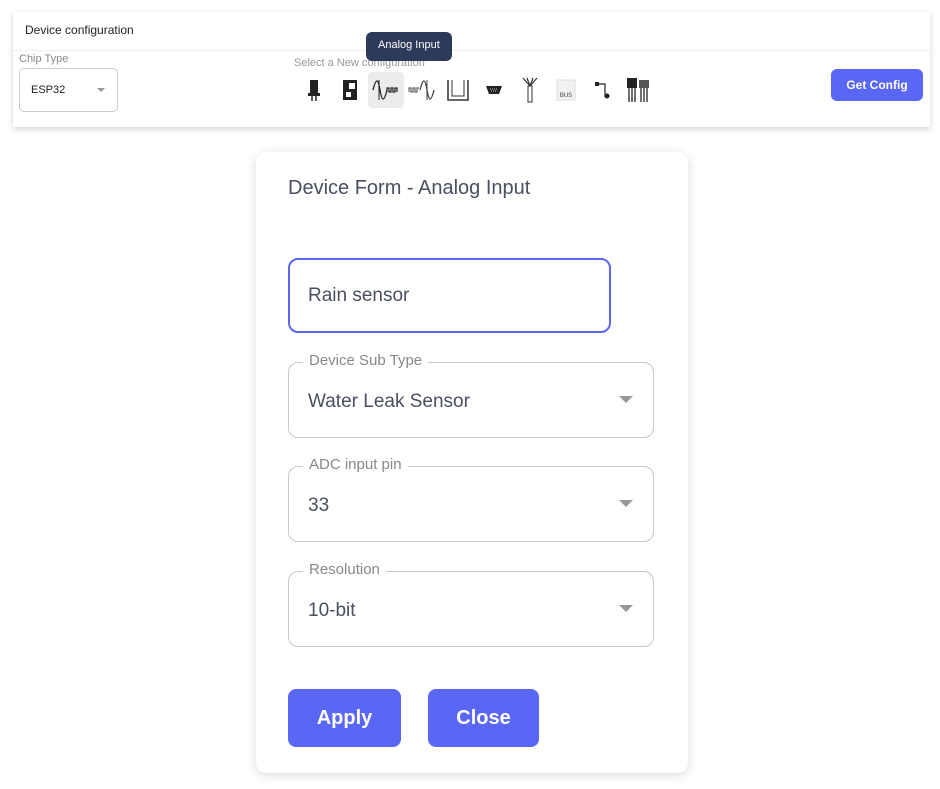 This screenshot has height=789, width=940. Describe the element at coordinates (877, 85) in the screenshot. I see `get-config-button: Get Config` at that location.